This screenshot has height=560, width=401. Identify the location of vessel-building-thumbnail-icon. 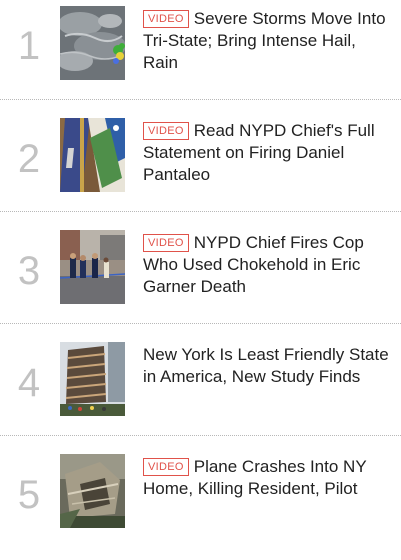
(92, 379).